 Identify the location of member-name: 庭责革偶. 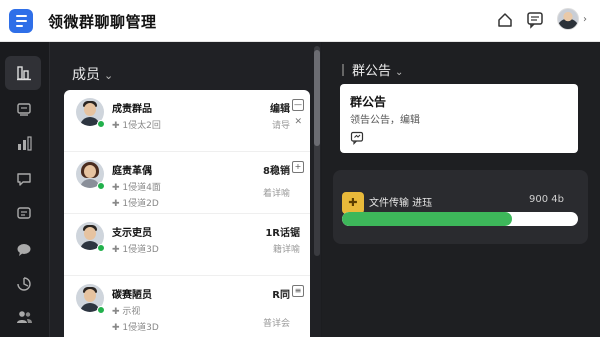
(132, 171).